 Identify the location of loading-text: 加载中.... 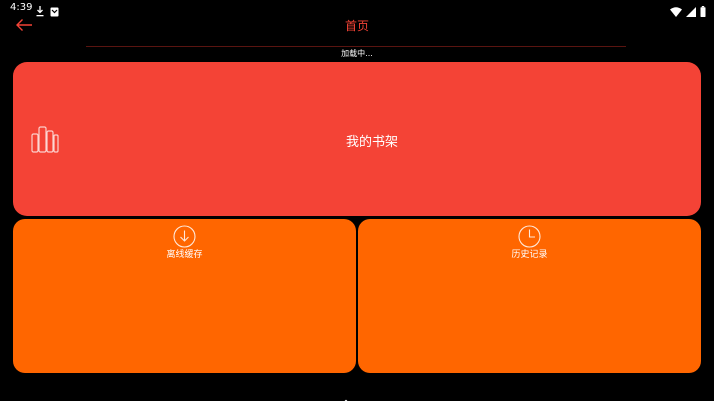
(357, 53).